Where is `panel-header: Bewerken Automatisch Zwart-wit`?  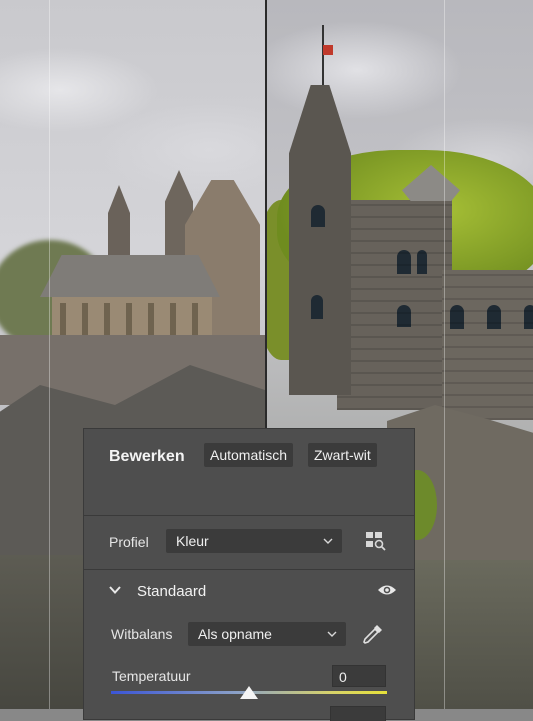
panel-header: Bewerken Automatisch Zwart-wit is located at coordinates (249, 472).